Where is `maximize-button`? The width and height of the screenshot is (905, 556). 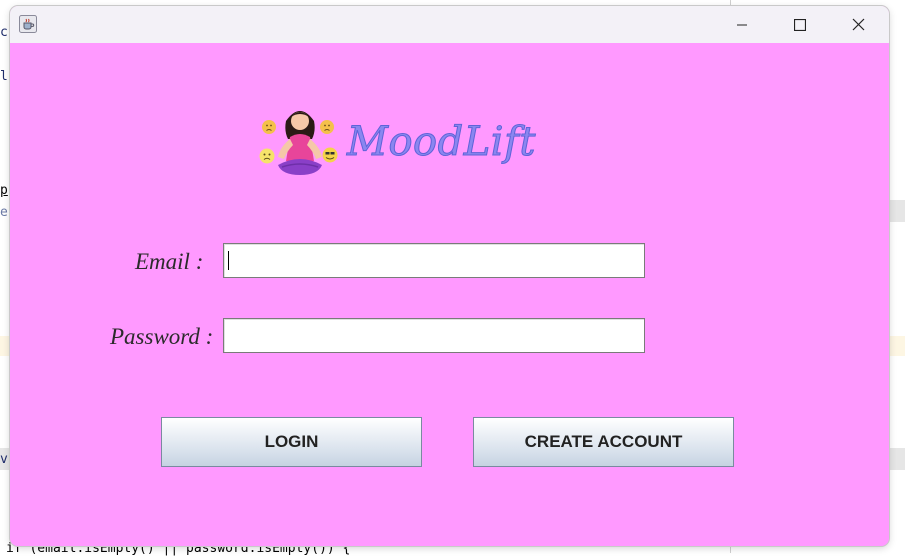
maximize-button is located at coordinates (800, 24).